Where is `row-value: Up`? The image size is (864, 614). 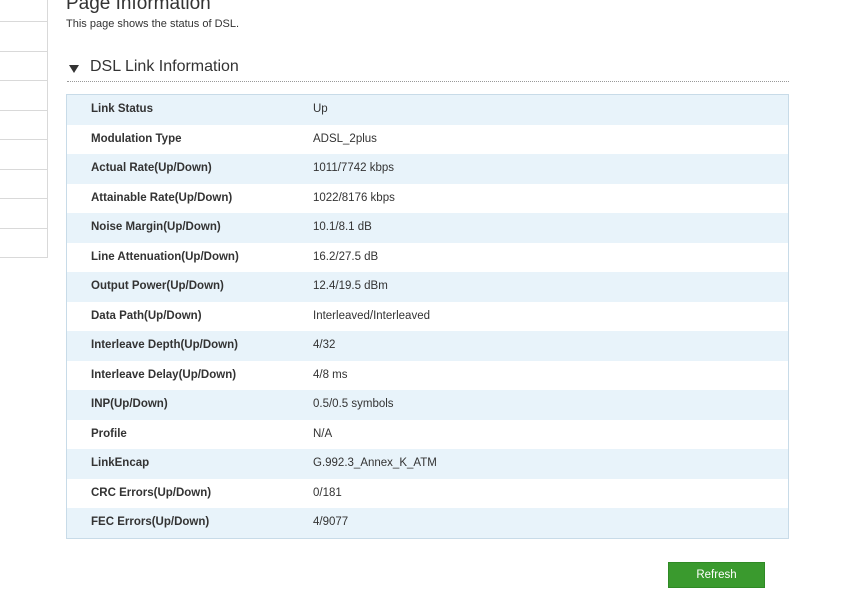 row-value: Up is located at coordinates (320, 109).